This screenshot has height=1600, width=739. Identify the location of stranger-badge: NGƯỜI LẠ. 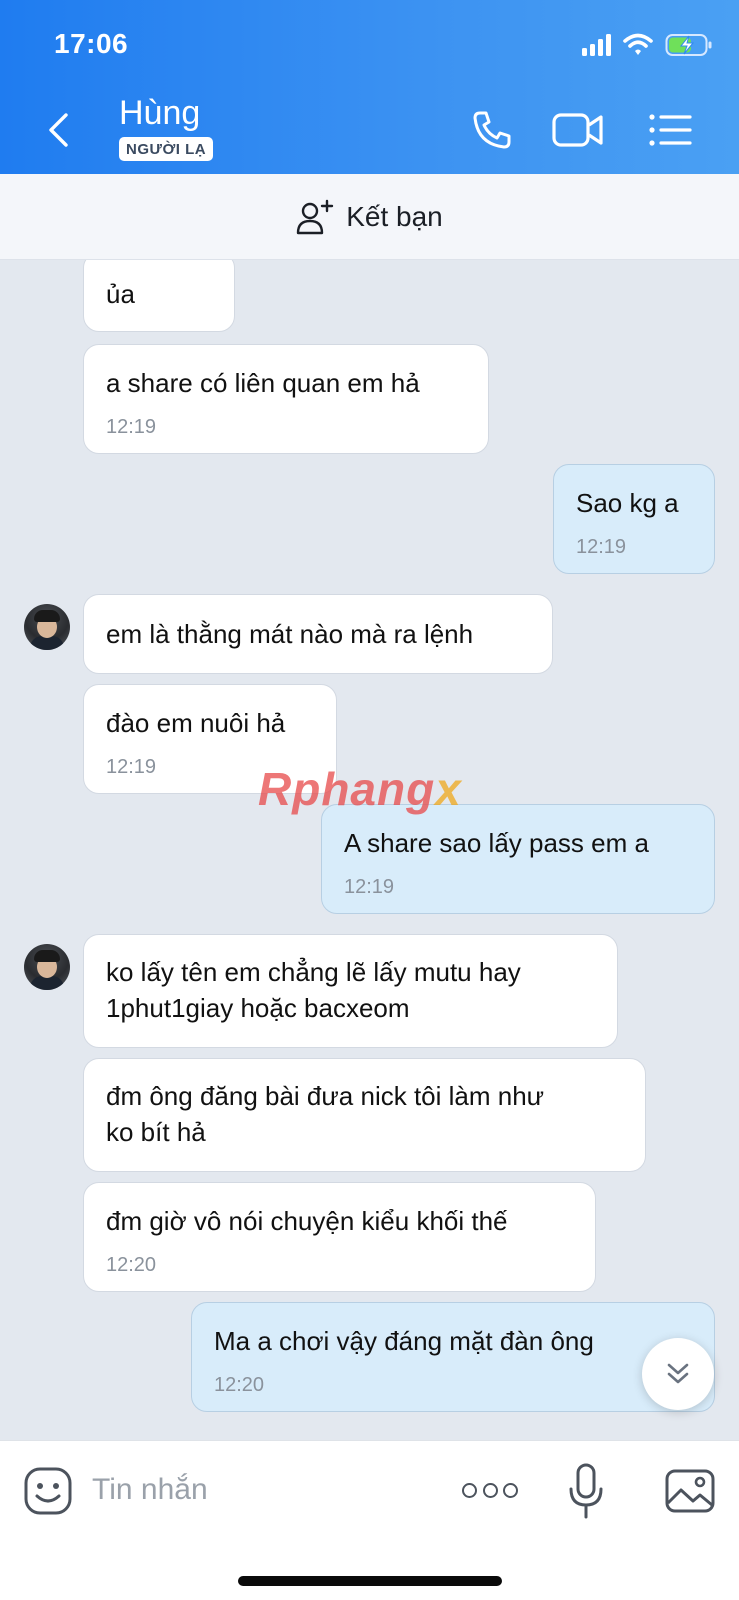
(166, 149).